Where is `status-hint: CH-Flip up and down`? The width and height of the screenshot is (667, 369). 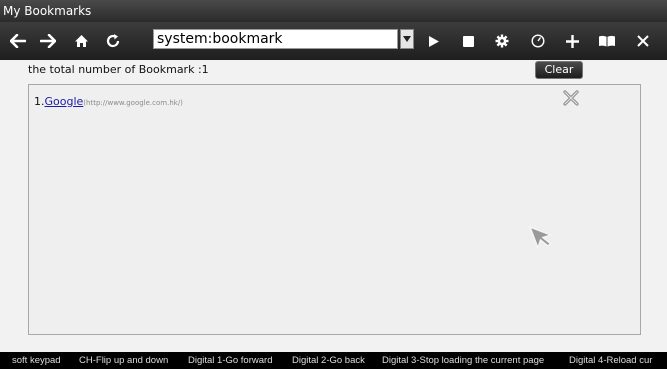
status-hint: CH-Flip up and down is located at coordinates (124, 360).